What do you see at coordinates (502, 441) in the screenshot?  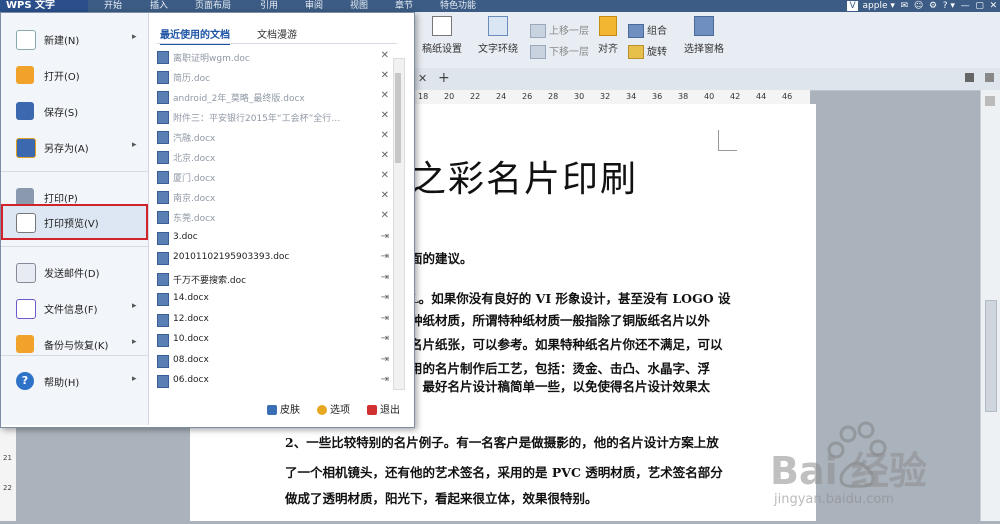 I see `document-line: 2、一些比较特别的名片例子。有一名客户是做摄影的，他的名片设计方案上放` at bounding box center [502, 441].